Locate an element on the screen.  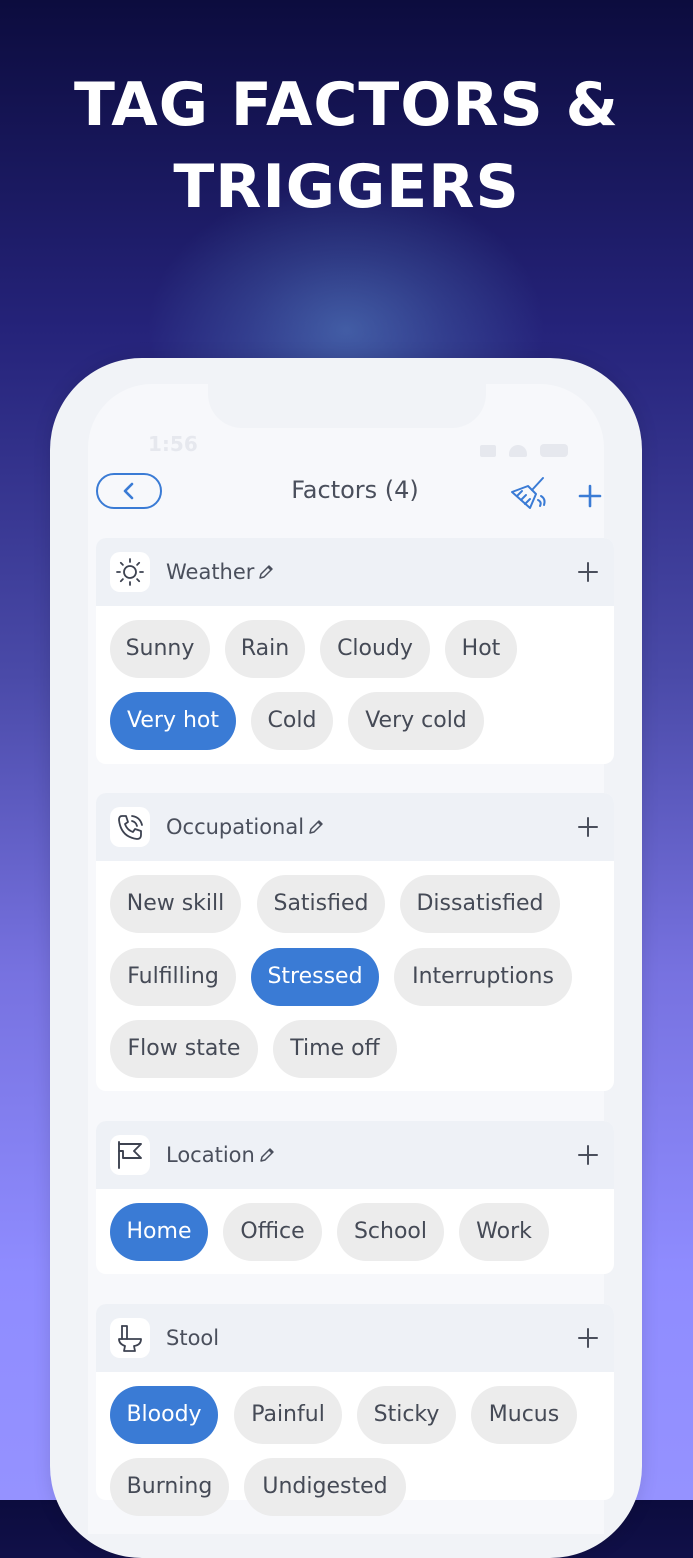
toilet-icon is located at coordinates (130, 1338).